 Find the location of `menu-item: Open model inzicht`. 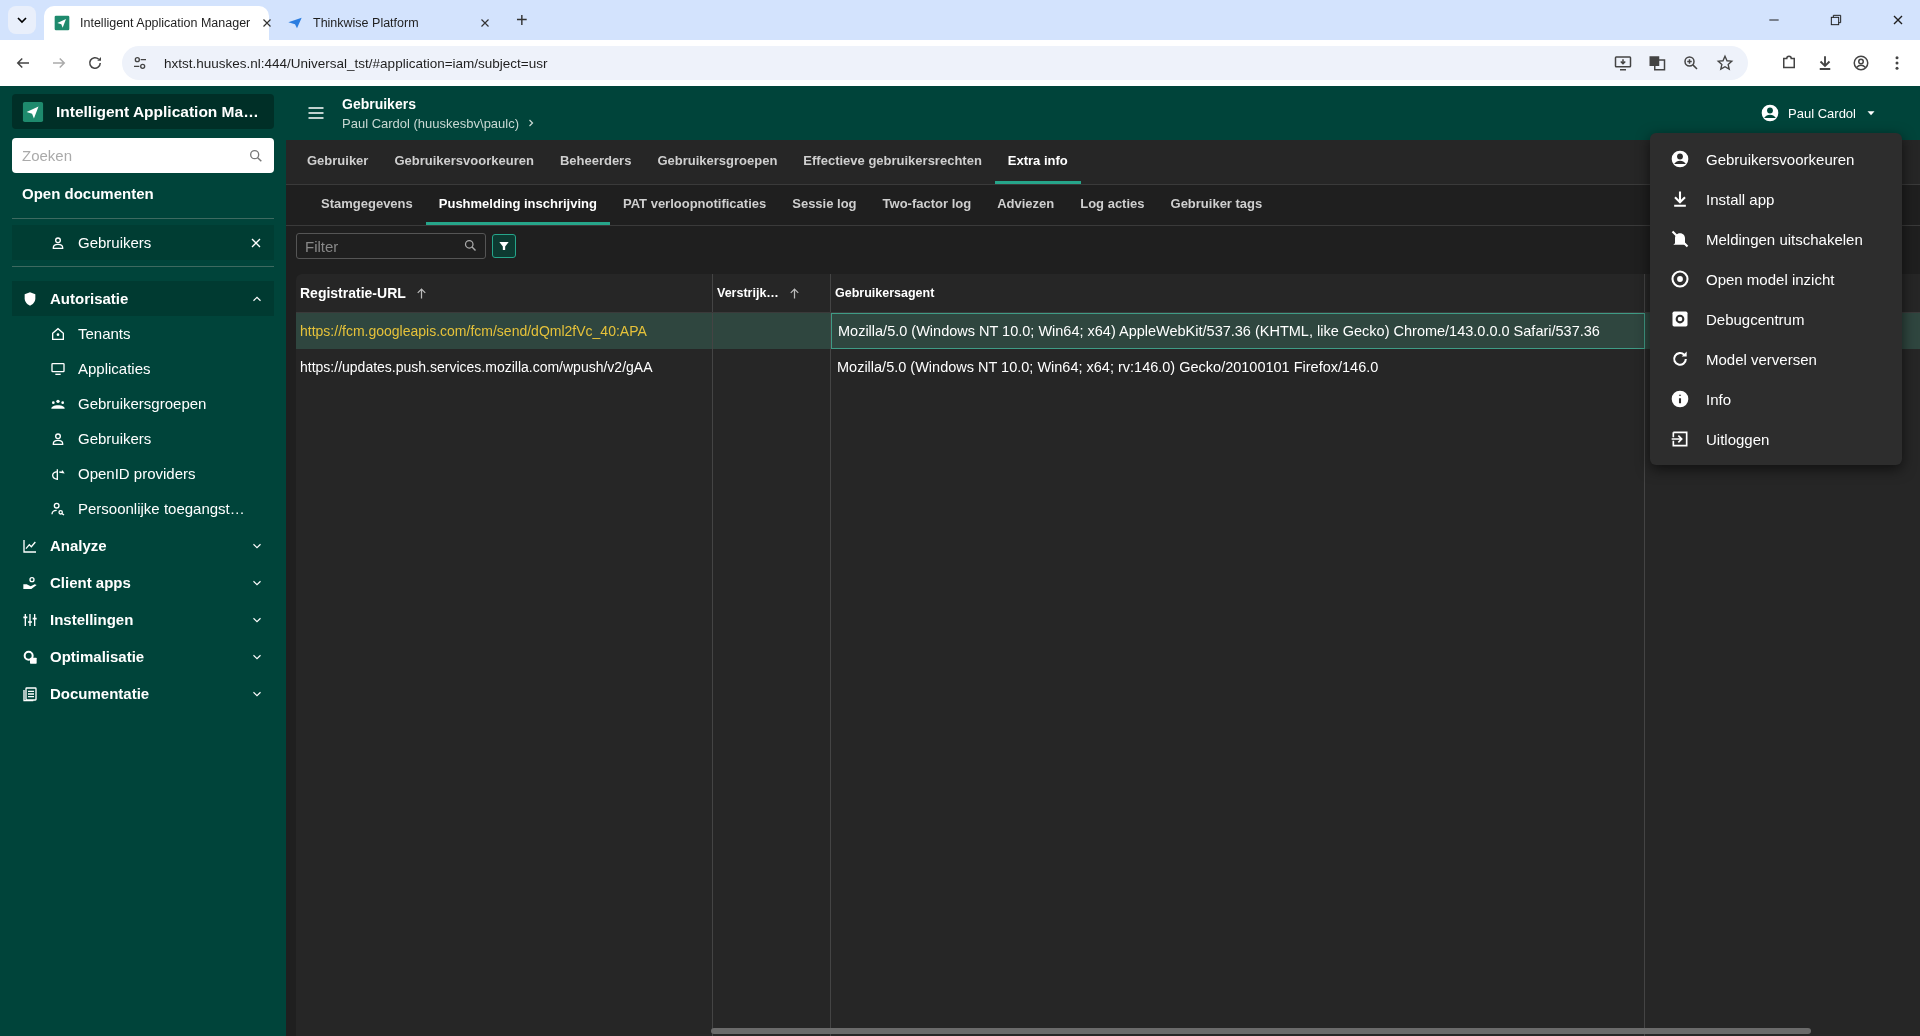

menu-item: Open model inzicht is located at coordinates (1776, 279).